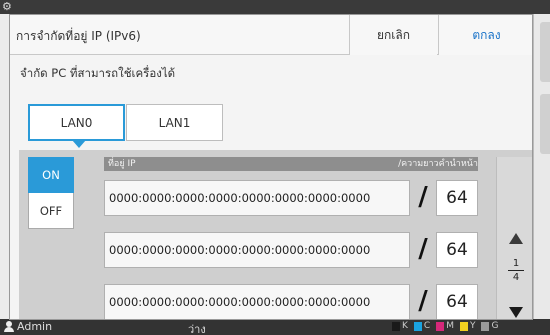 The image size is (550, 335). I want to click on restriction-toggle: ON OFF, so click(51, 193).